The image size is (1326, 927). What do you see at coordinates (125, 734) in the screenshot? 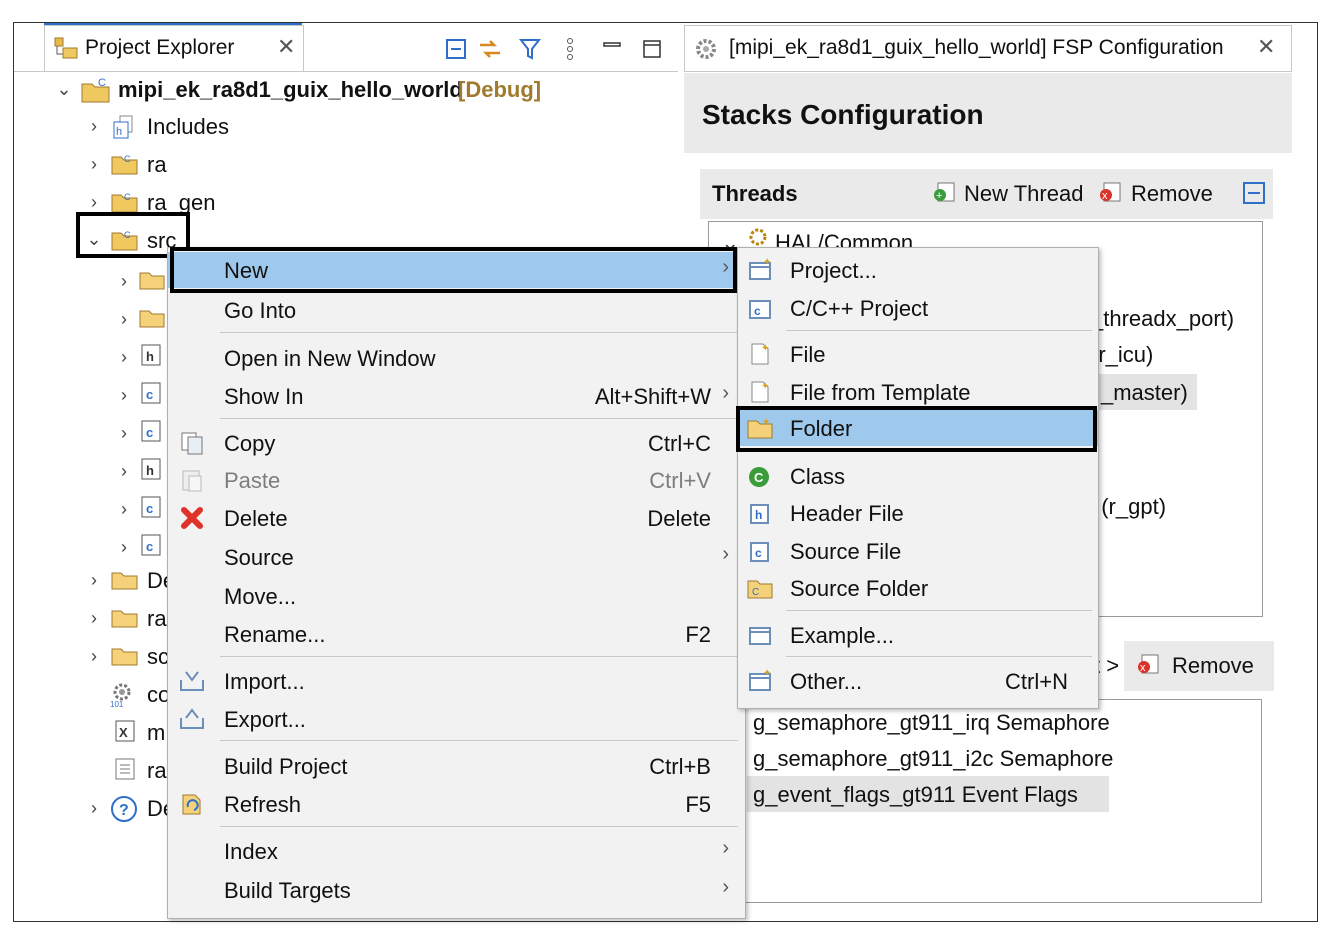
I see `xml-file-icon: X` at bounding box center [125, 734].